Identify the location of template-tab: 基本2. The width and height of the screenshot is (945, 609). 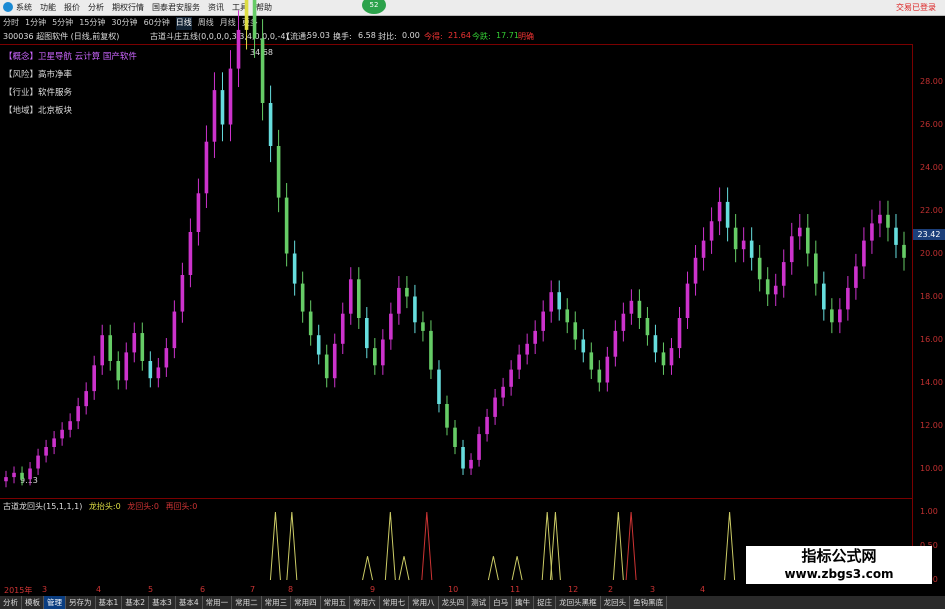
(136, 602).